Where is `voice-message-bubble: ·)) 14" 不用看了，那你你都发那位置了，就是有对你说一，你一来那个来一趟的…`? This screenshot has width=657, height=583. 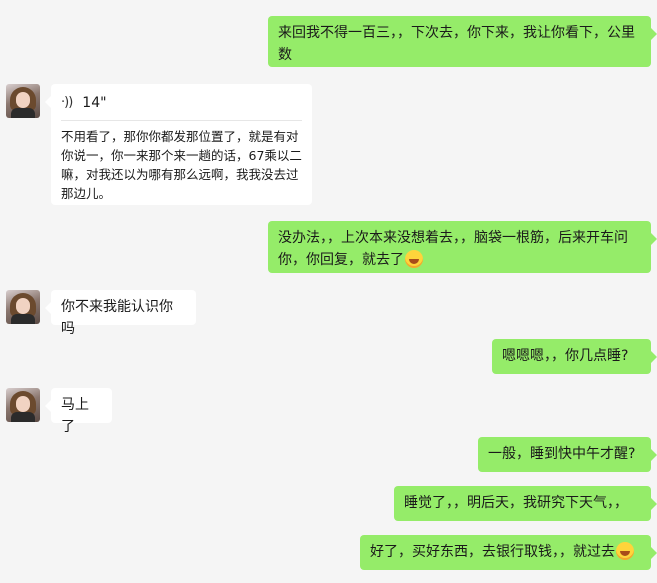 voice-message-bubble: ·)) 14" 不用看了，那你你都发那位置了，就是有对你说一，你一来那个来一趟的… is located at coordinates (181, 144).